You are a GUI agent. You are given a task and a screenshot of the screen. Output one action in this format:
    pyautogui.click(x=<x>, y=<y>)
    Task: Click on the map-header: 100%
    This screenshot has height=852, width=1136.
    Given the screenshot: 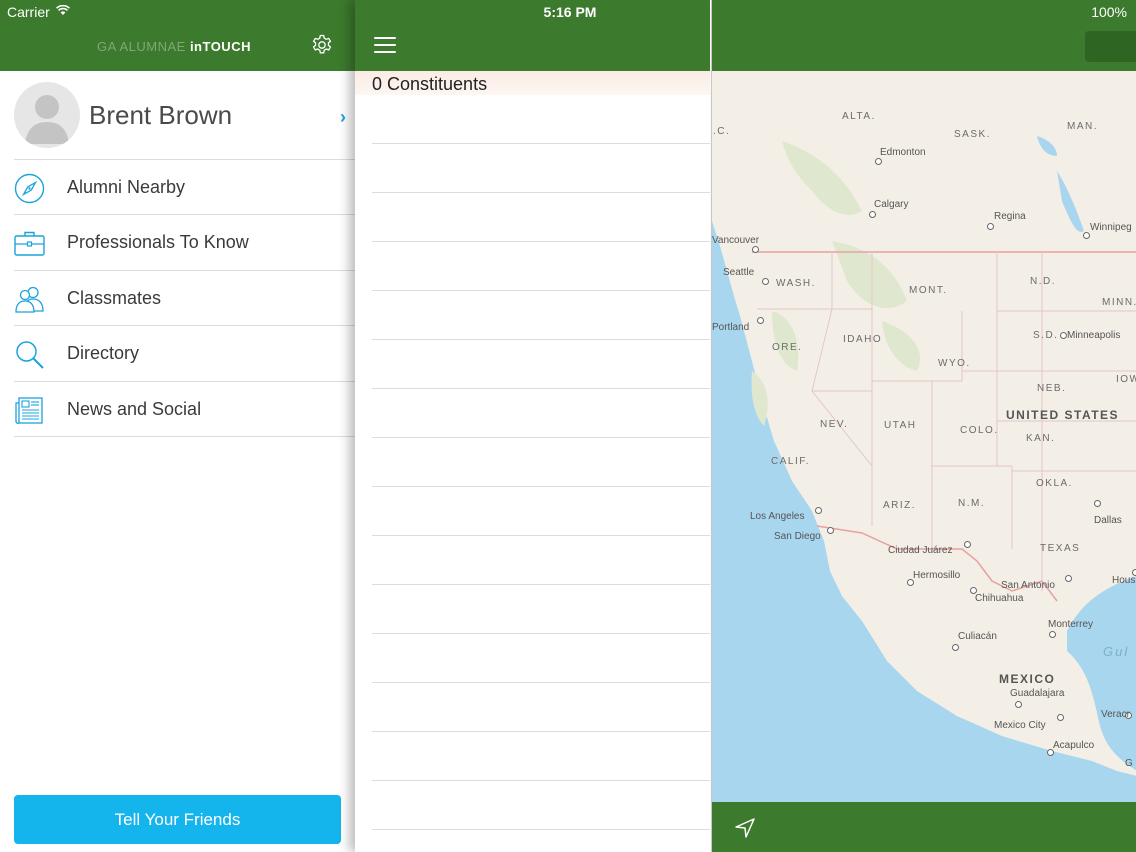 What is the action you would take?
    pyautogui.click(x=924, y=35)
    